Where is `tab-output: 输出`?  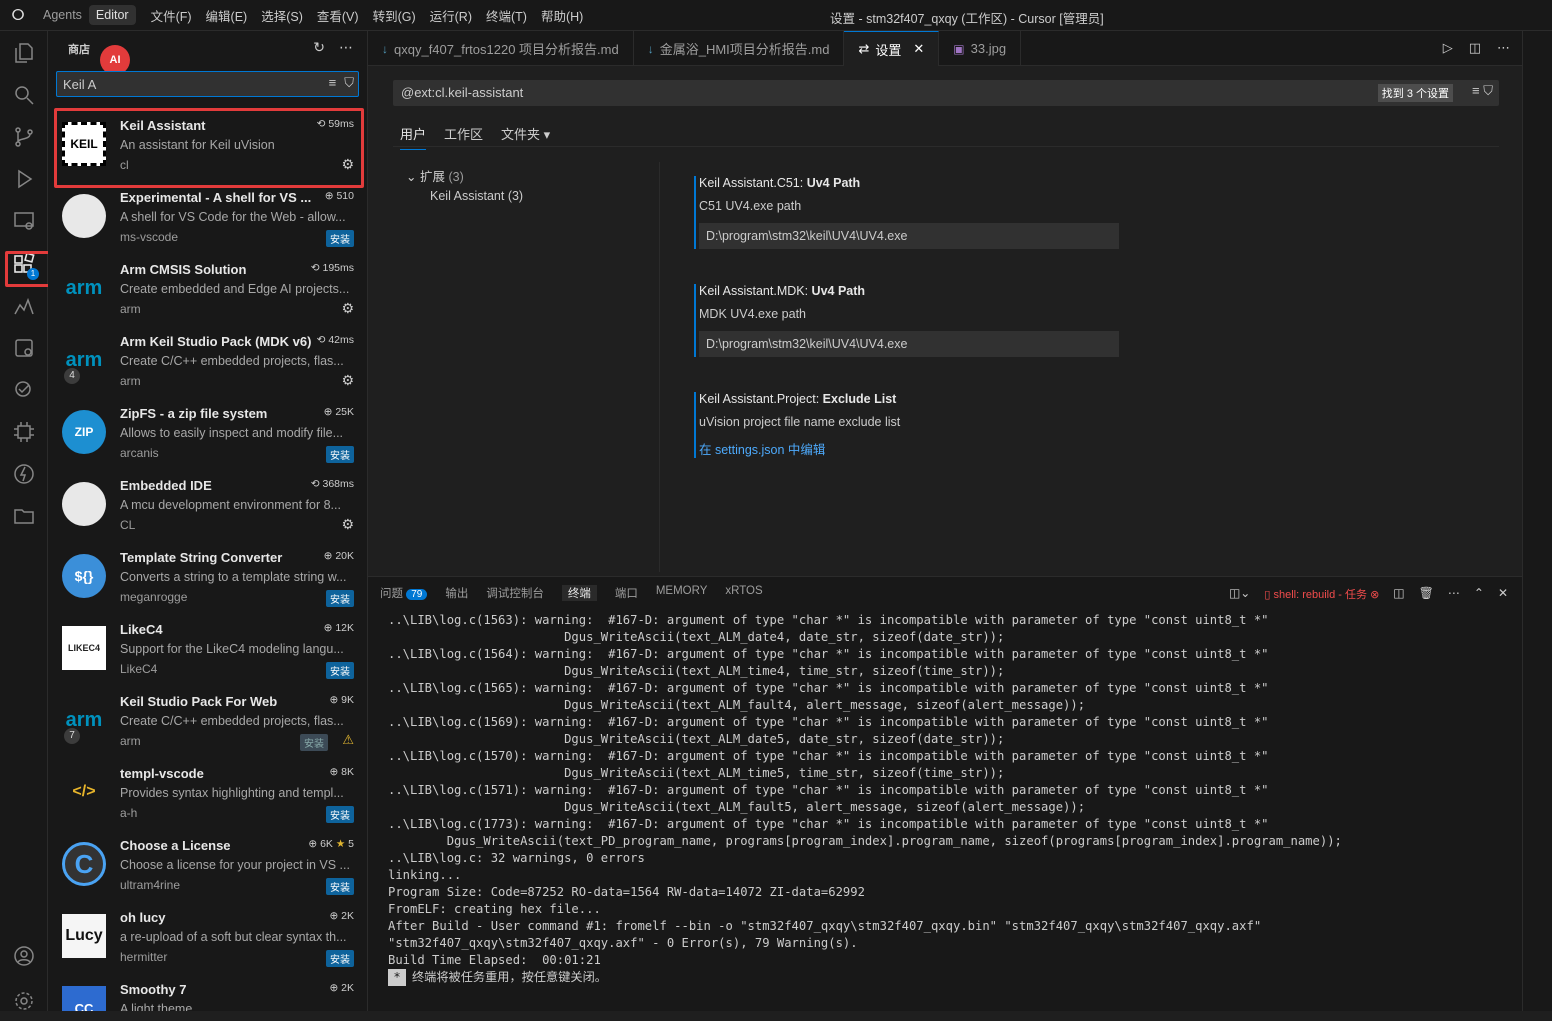 tab-output: 输出 is located at coordinates (456, 593).